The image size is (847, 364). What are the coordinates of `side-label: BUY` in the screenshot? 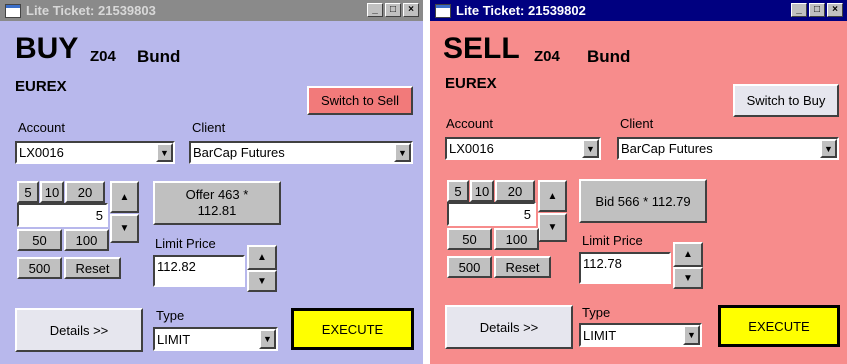 It's located at (47, 48).